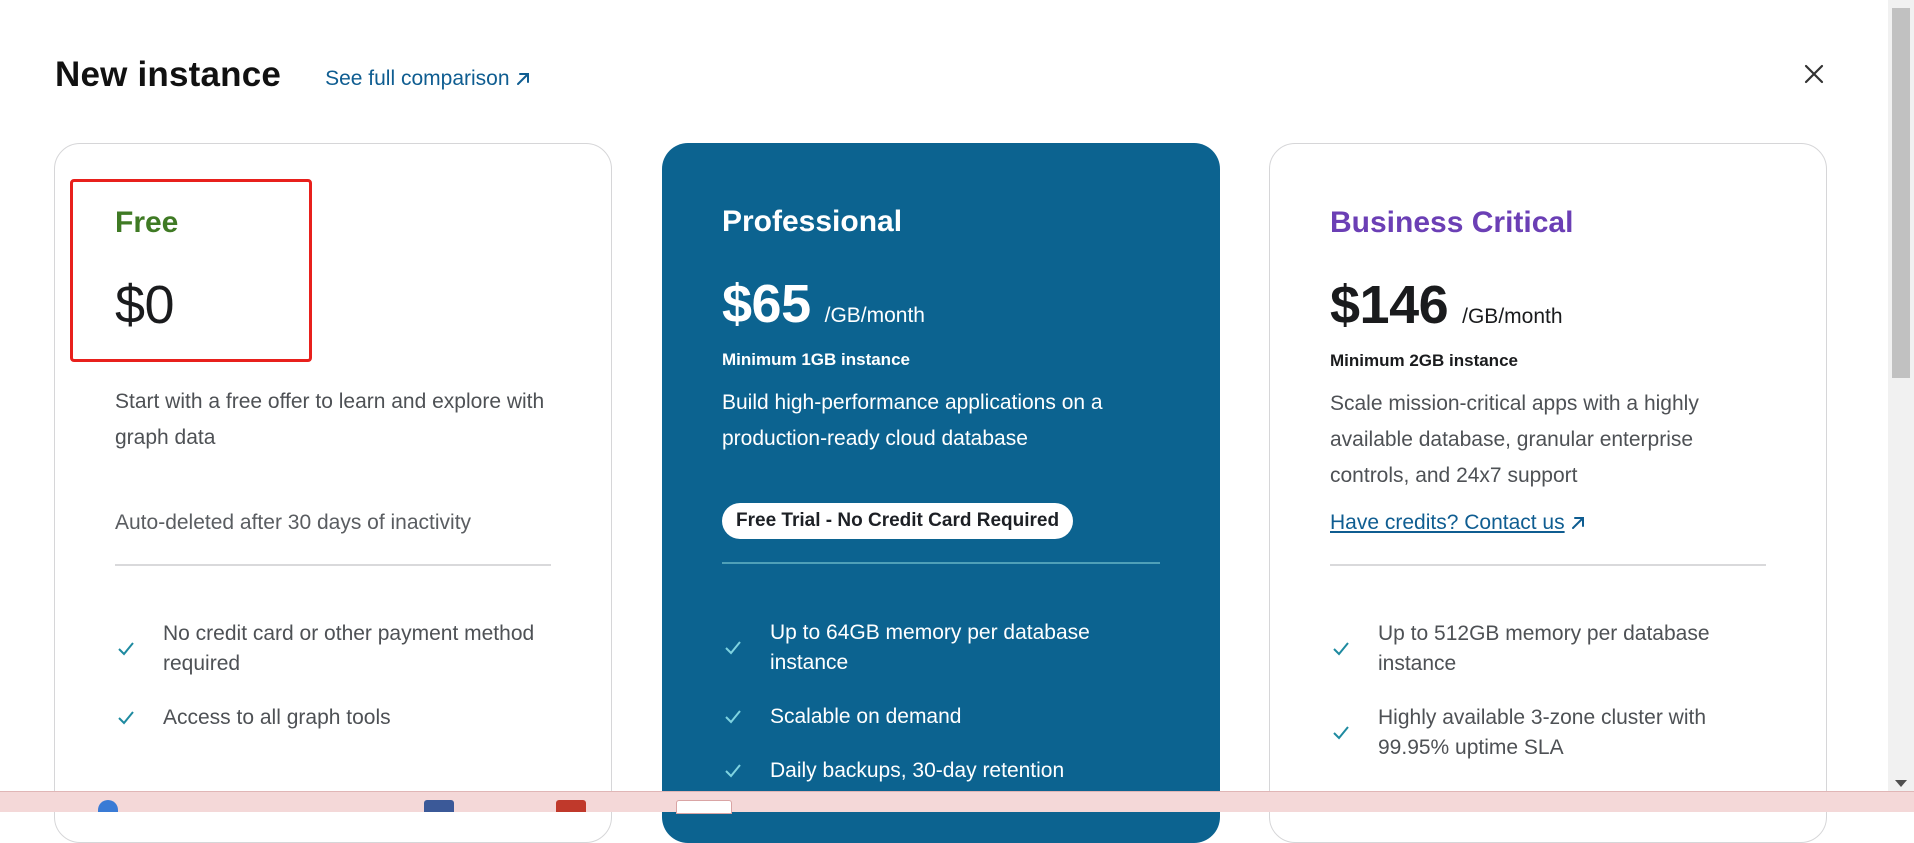 The width and height of the screenshot is (1914, 843). I want to click on feature-item: Access to all graph tools, so click(333, 718).